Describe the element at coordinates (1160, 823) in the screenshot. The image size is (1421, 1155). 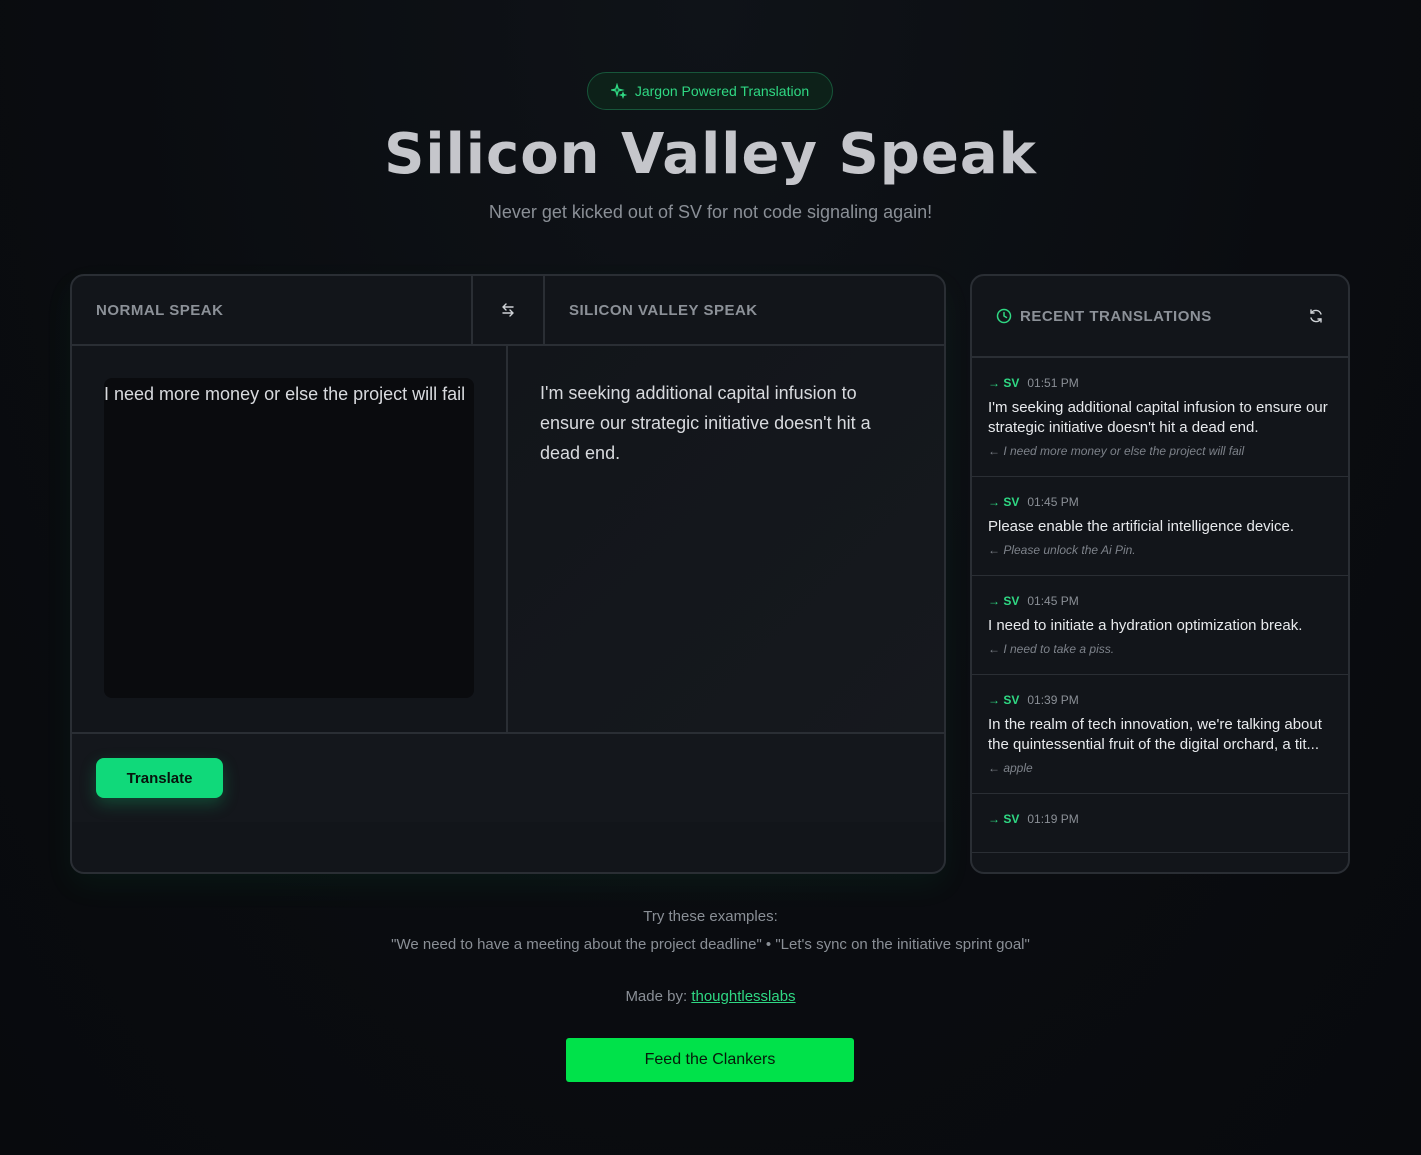
I see `list-item: → SV 01:19 PM` at that location.